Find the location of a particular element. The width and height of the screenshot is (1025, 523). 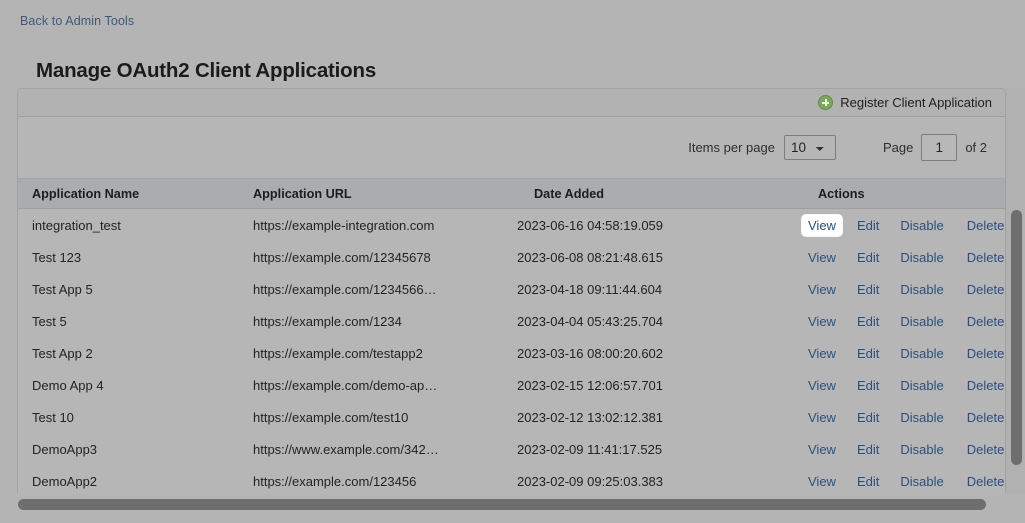

cell-application-name: integration_test is located at coordinates (76, 225).